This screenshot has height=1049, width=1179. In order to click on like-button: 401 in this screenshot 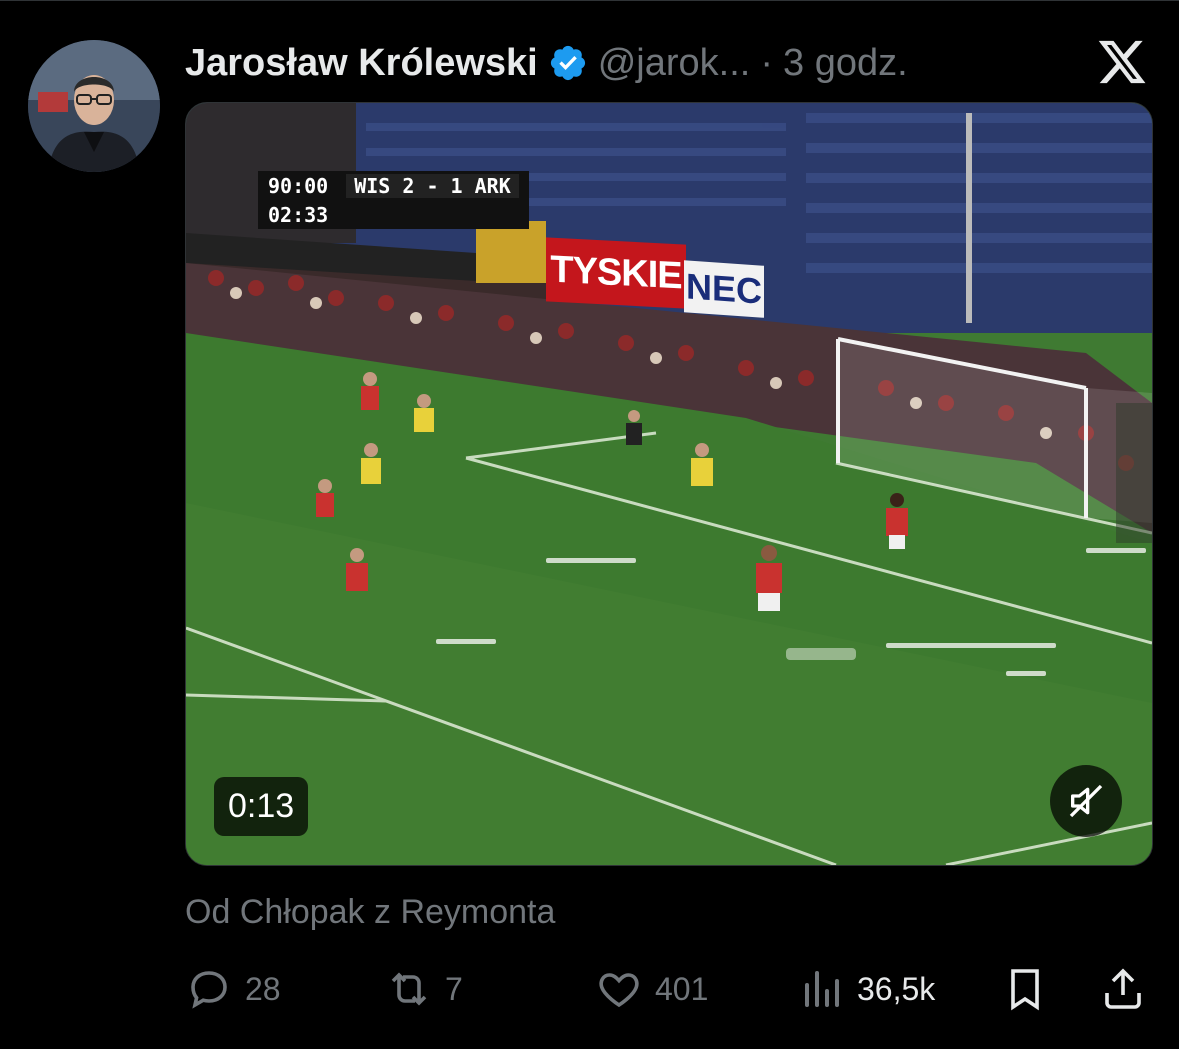, I will do `click(651, 989)`.